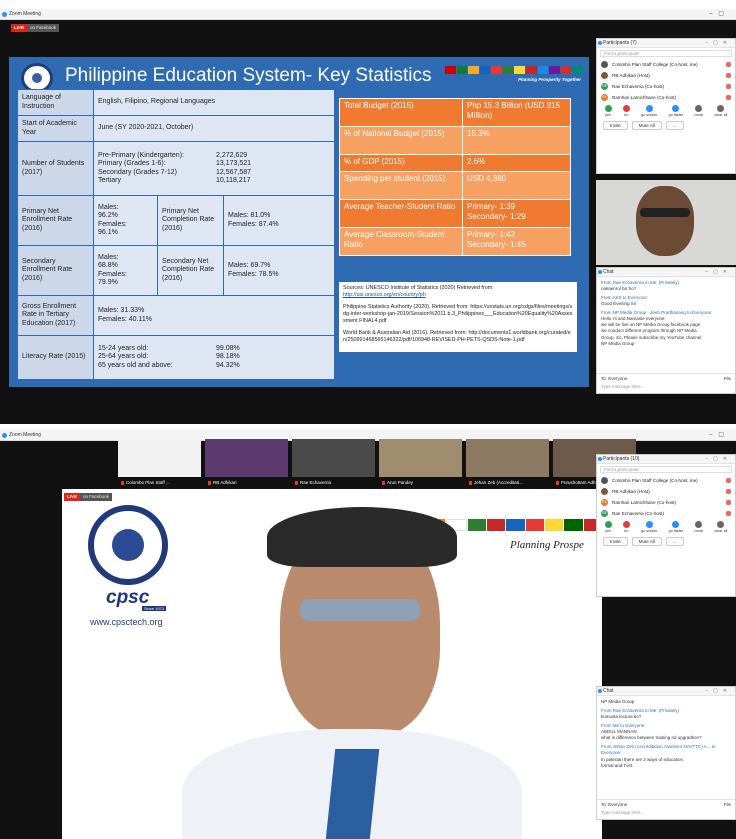  What do you see at coordinates (401, 241) in the screenshot?
I see `budget-label: Average Classroom-Student Ratio` at bounding box center [401, 241].